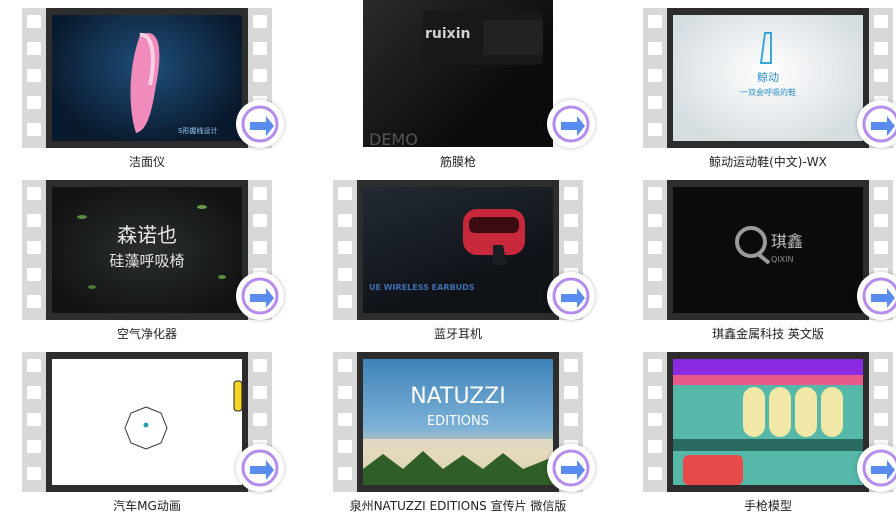  I want to click on thumbnail: 森诺也 硅藻呼吸椅, so click(147, 250).